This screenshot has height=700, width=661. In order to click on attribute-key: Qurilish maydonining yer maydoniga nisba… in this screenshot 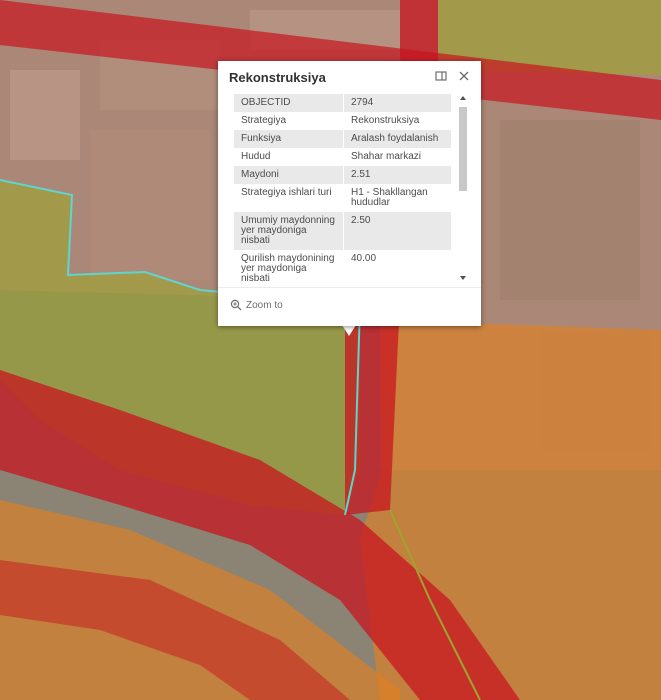, I will do `click(289, 267)`.